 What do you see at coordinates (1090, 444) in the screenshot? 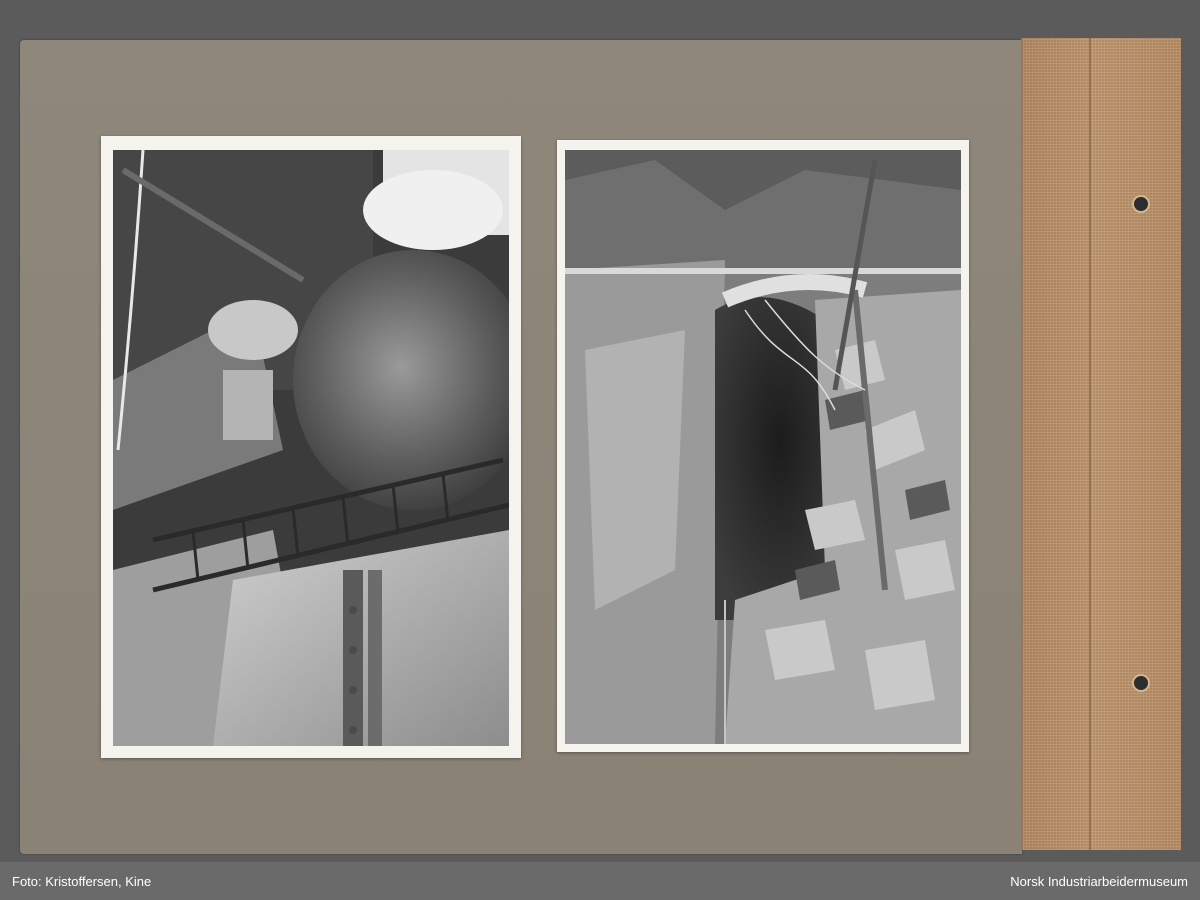
I see `spine-fold` at bounding box center [1090, 444].